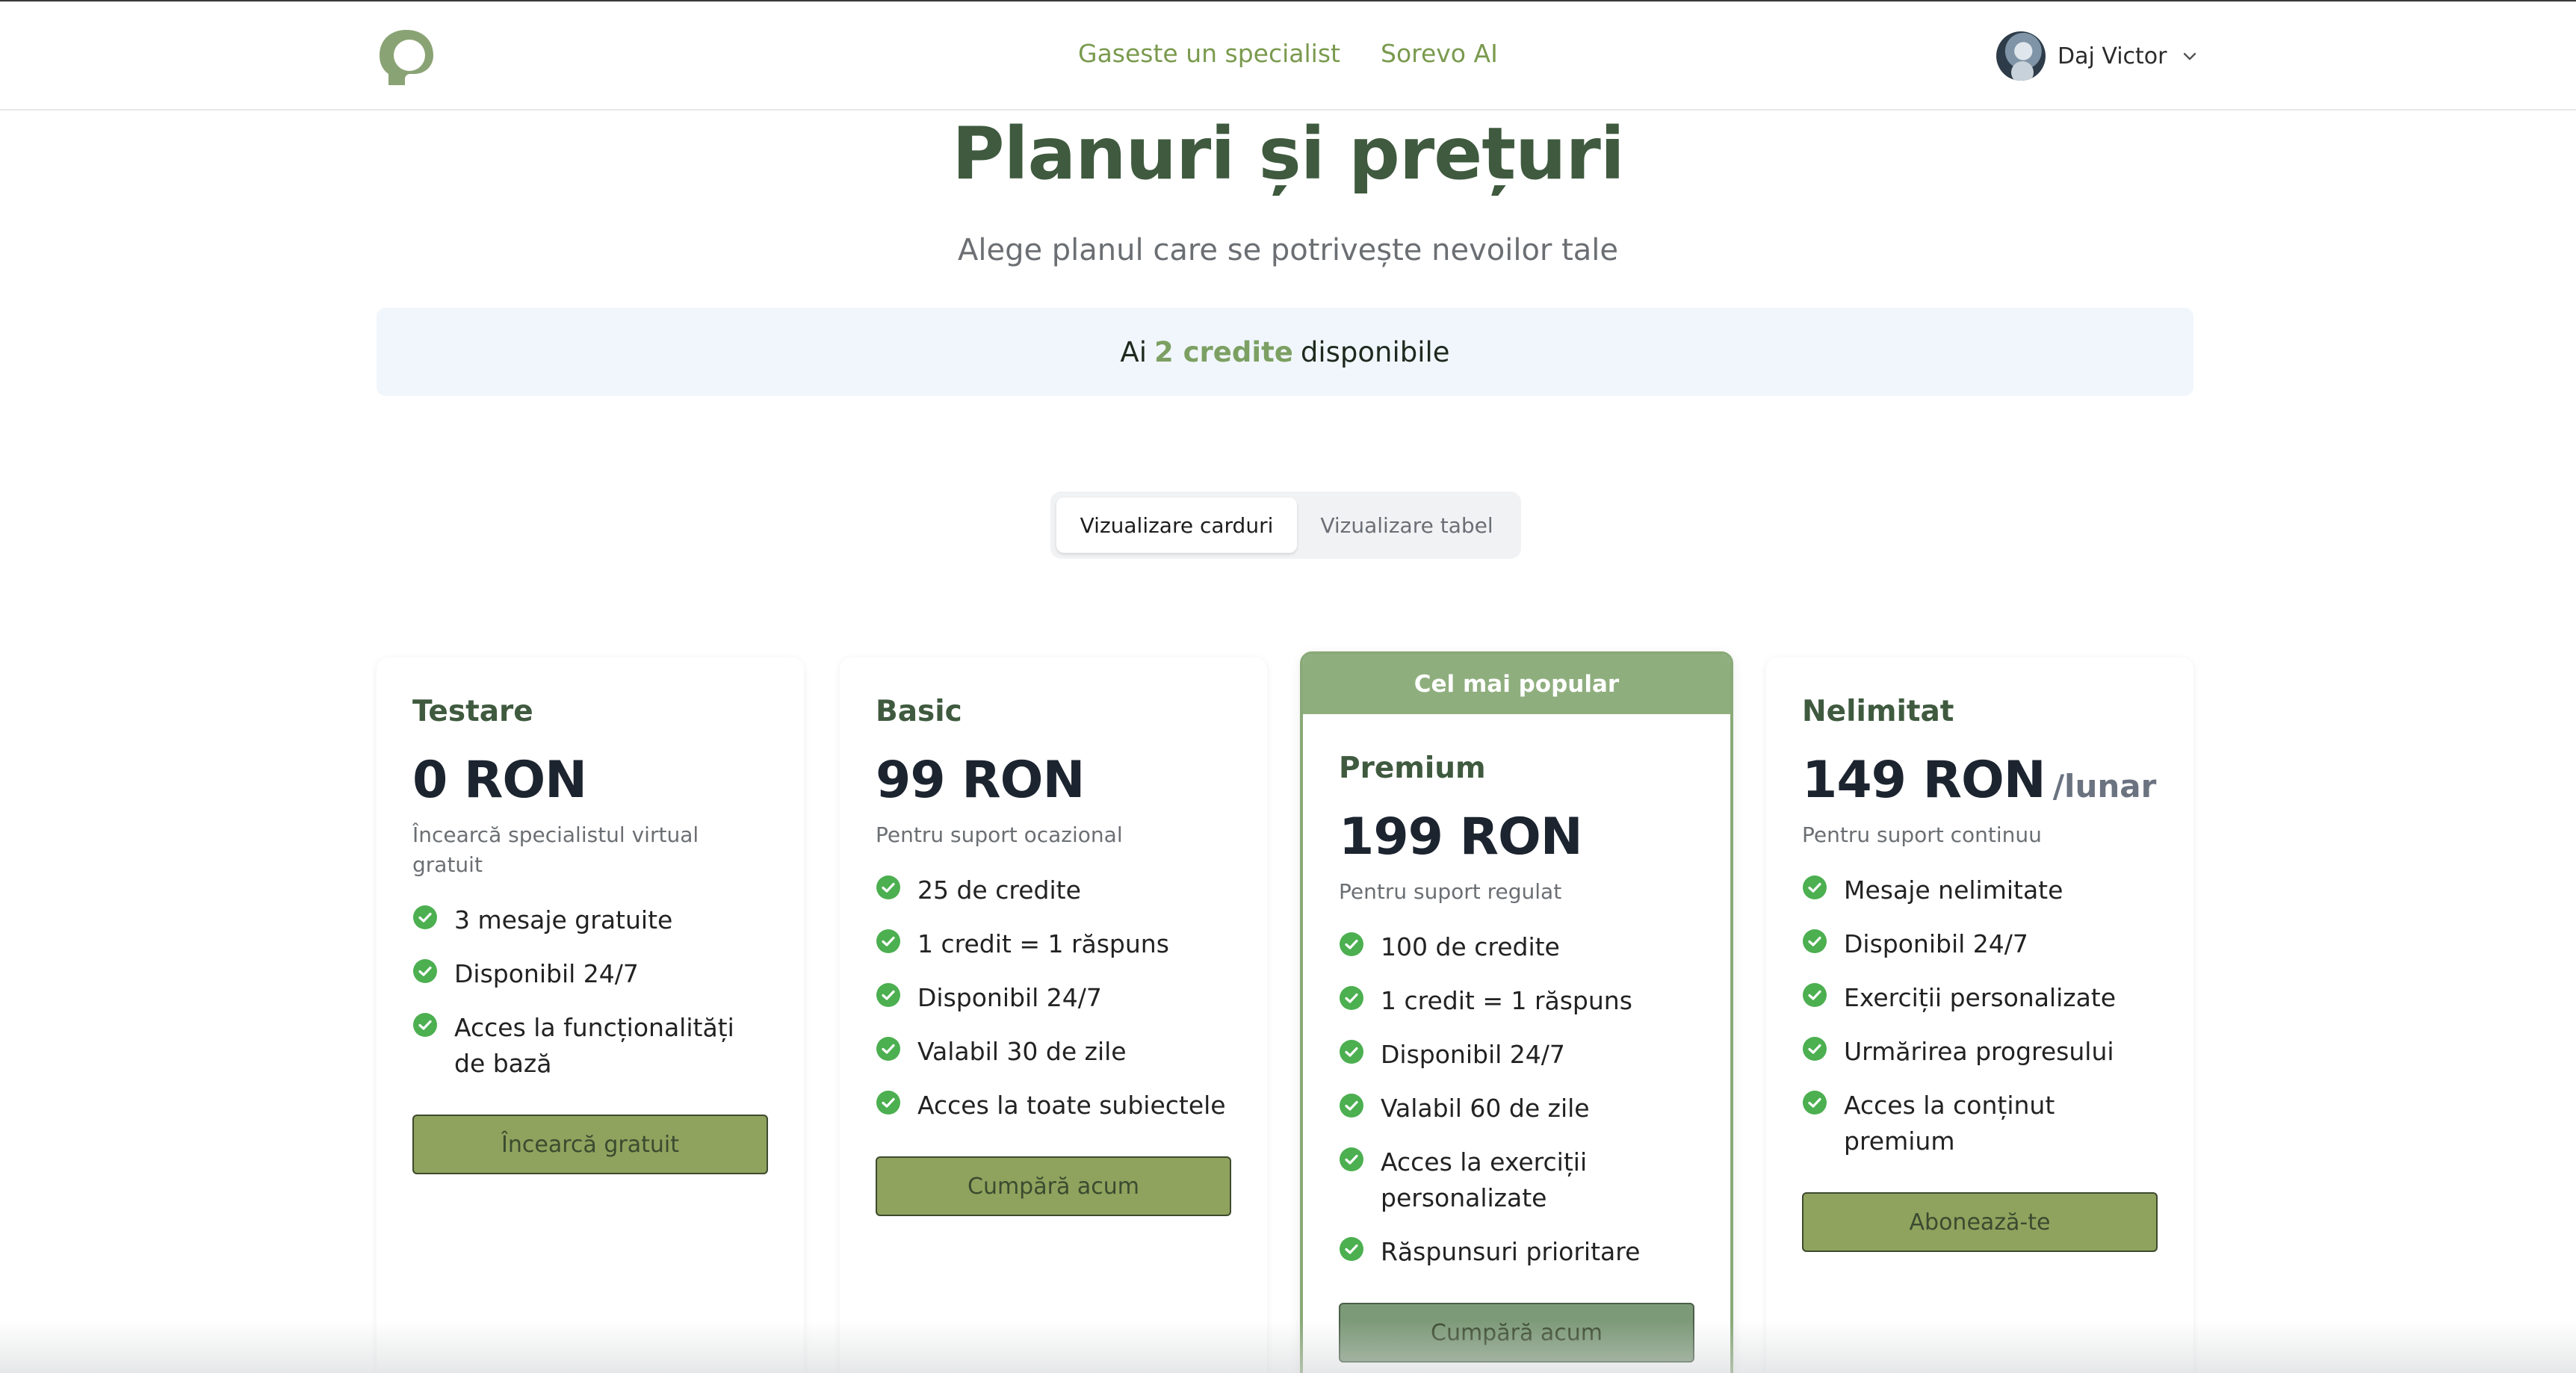  I want to click on avatar, so click(2021, 56).